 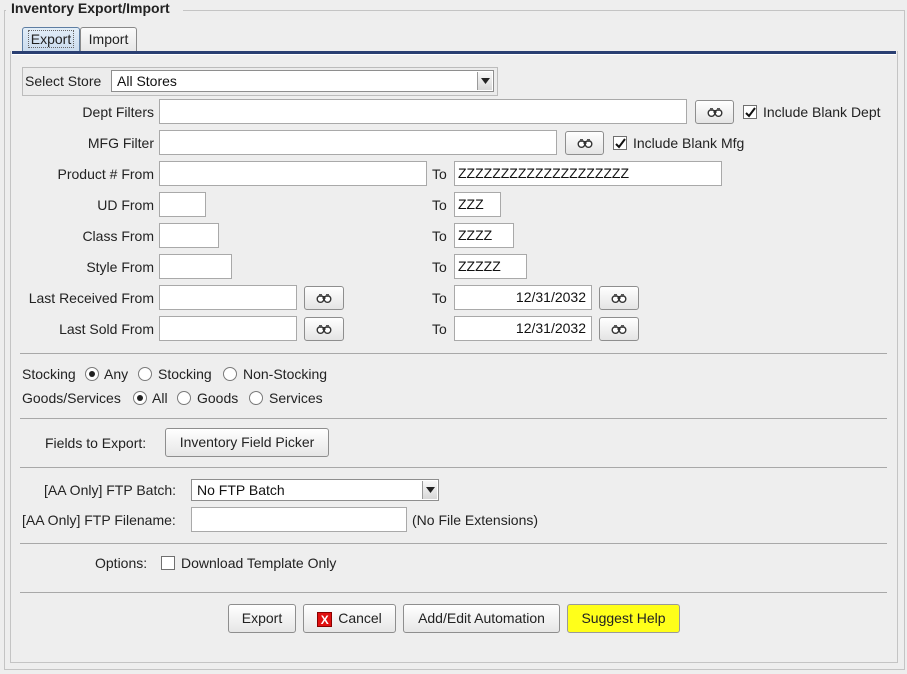 What do you see at coordinates (296, 398) in the screenshot?
I see `goods-services-option-label: Services` at bounding box center [296, 398].